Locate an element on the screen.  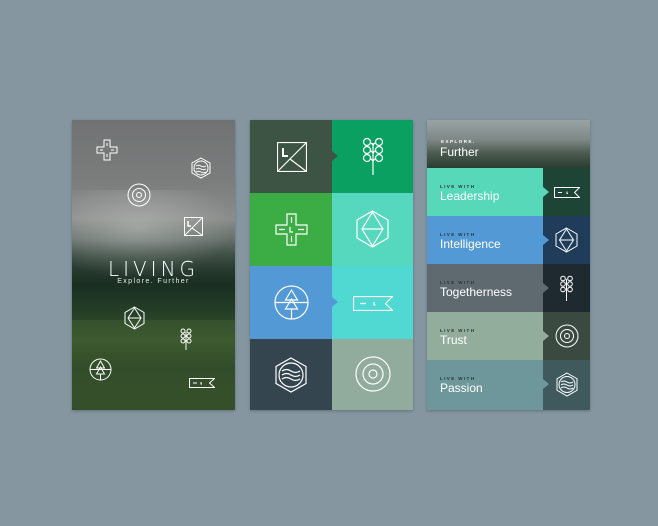
grid-tile-square is located at coordinates (294, 156).